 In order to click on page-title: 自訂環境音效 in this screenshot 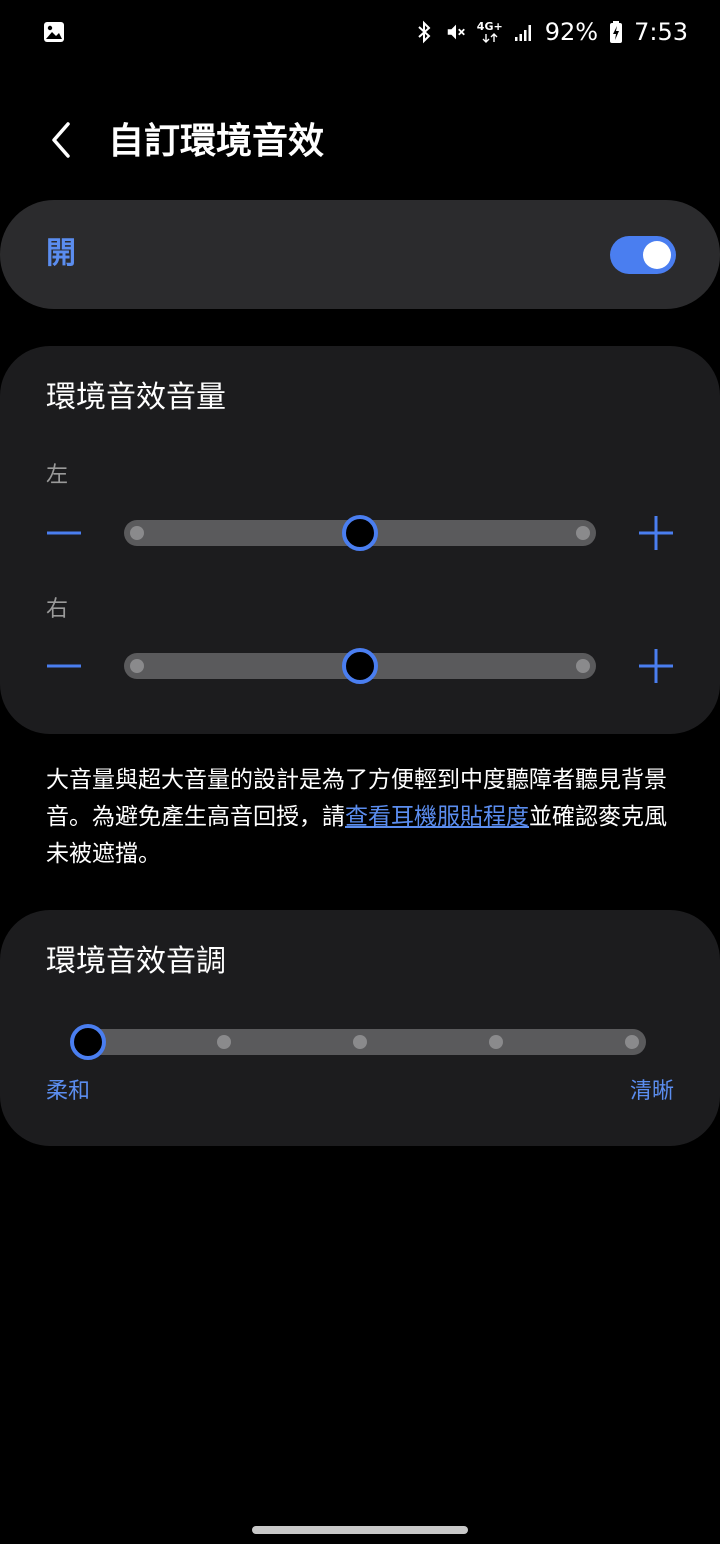, I will do `click(216, 141)`.